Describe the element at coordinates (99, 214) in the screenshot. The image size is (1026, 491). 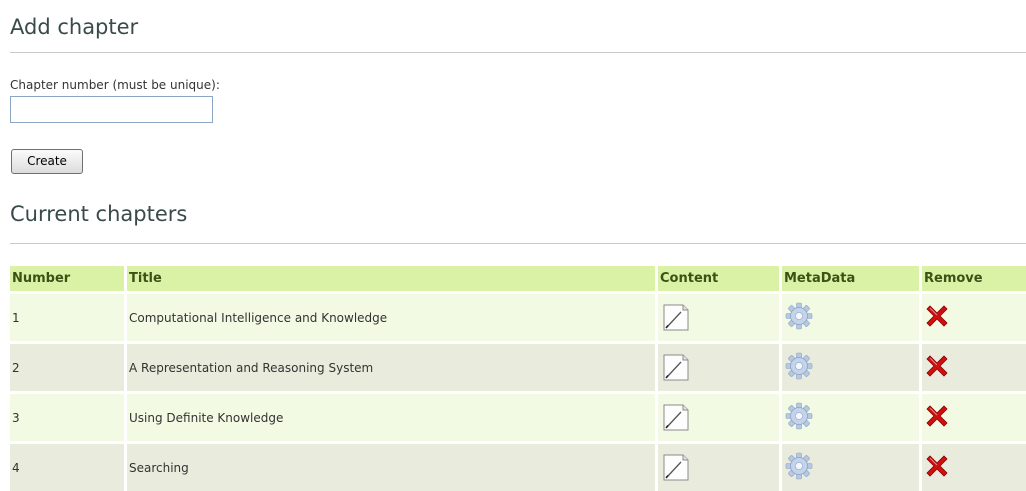
I see `current-chapters-heading: Current chapters` at that location.